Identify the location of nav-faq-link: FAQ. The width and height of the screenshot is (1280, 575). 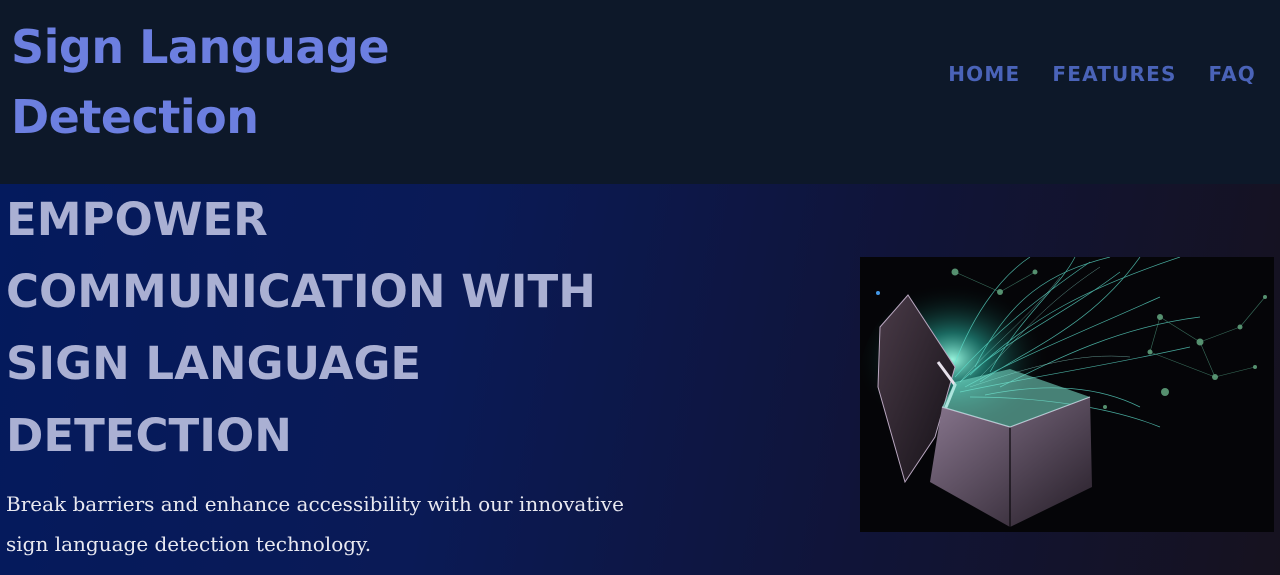
(1232, 74).